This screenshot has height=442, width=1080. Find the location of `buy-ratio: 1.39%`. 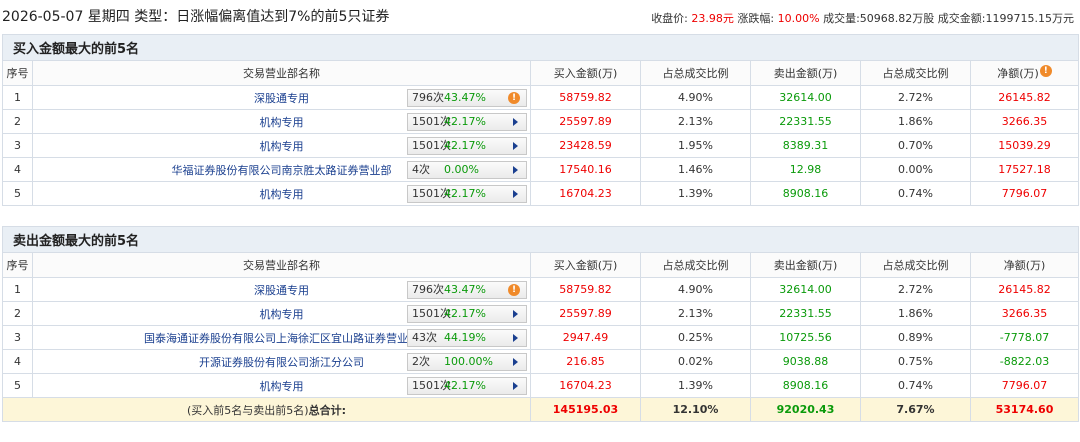

buy-ratio: 1.39% is located at coordinates (695, 385).